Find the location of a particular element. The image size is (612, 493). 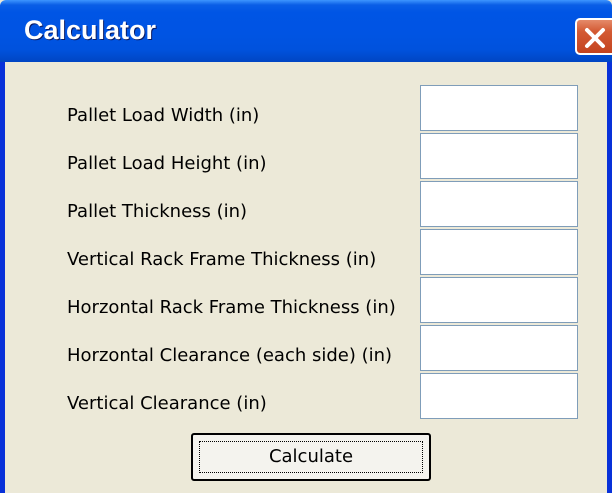

window-frame-right is located at coordinates (609, 277).